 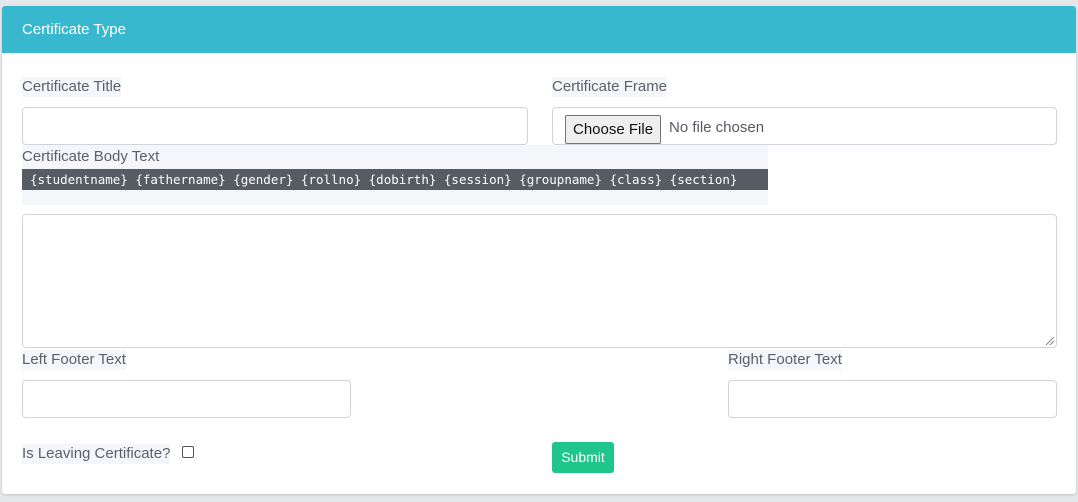 What do you see at coordinates (74, 360) in the screenshot?
I see `left-footer-label: Left Footer Text` at bounding box center [74, 360].